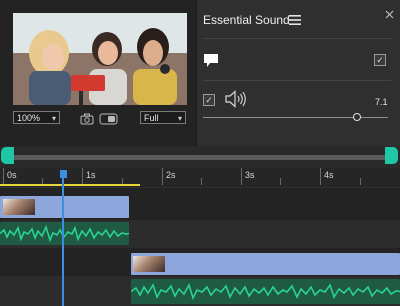  I want to click on work-area-bar, so click(70, 185).